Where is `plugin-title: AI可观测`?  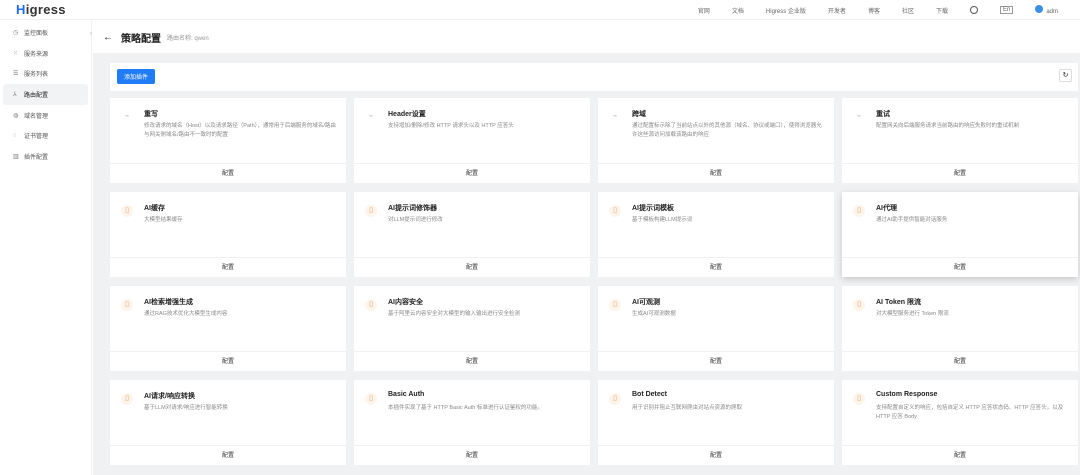 plugin-title: AI可观测 is located at coordinates (646, 302).